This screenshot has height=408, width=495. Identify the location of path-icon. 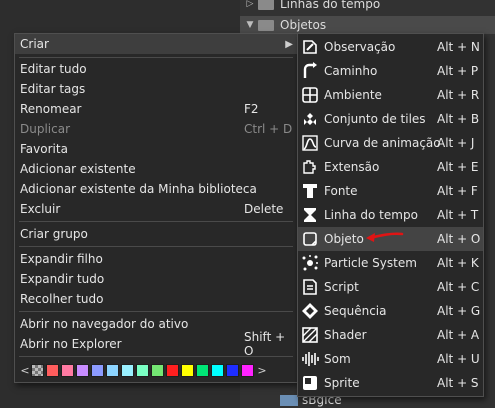
(310, 71).